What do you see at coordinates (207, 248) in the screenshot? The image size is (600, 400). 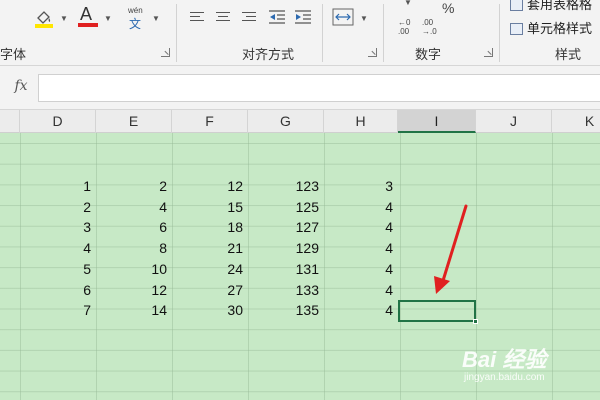 I see `cell-f4: 21` at bounding box center [207, 248].